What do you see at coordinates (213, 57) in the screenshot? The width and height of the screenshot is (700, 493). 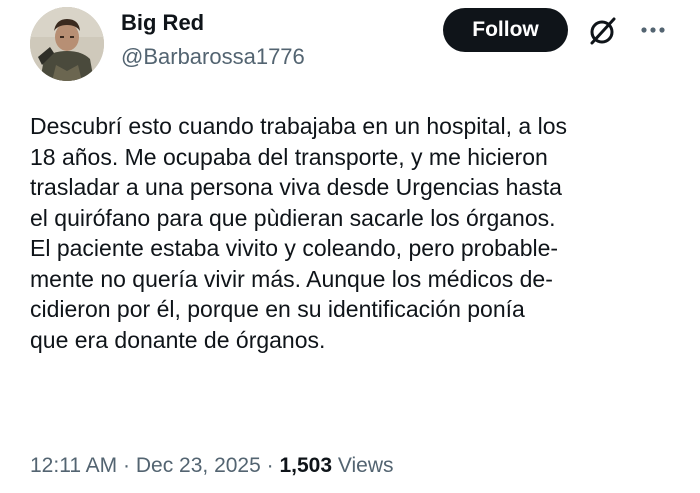 I see `user-handle: @Barbarossa1776` at bounding box center [213, 57].